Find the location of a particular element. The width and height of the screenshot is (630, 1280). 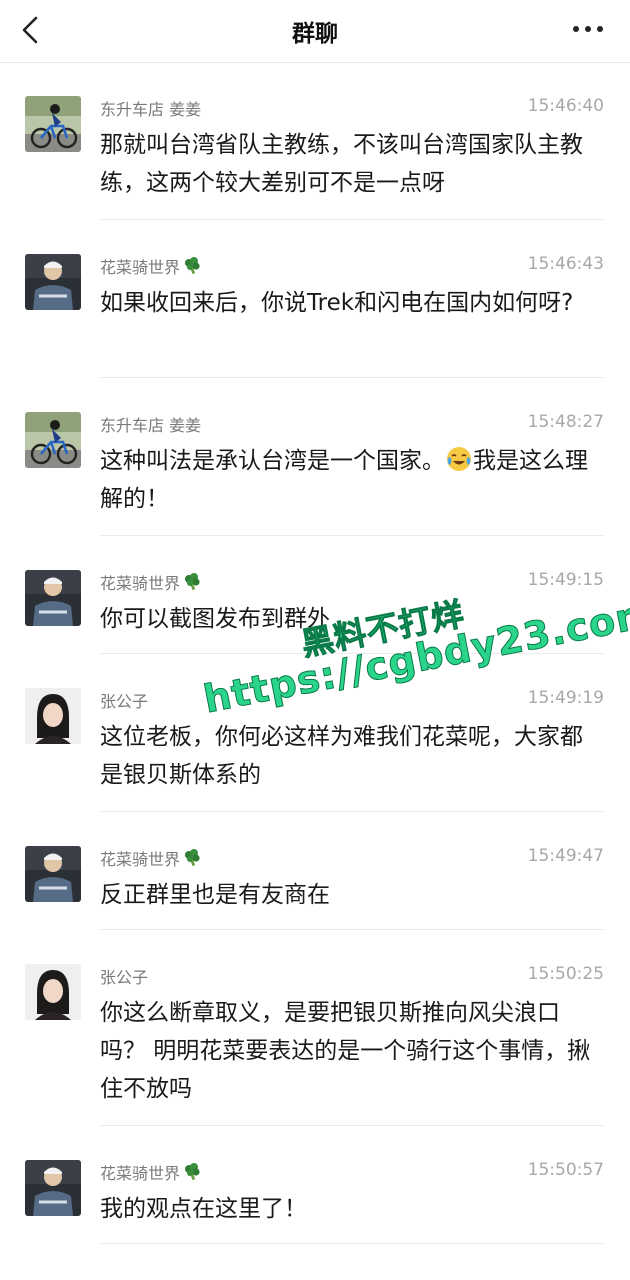

message-time: 15:49:19 is located at coordinates (565, 698).